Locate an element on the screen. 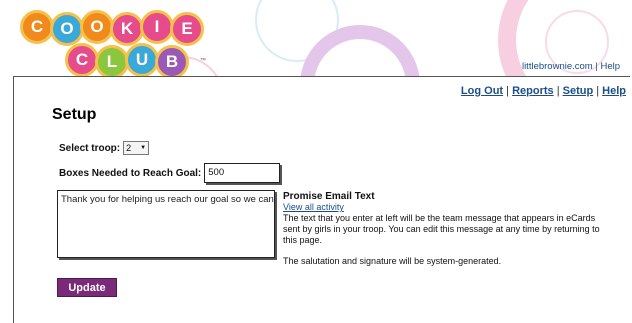 The image size is (632, 323). troop-row: Select troop: 2 ▼ is located at coordinates (104, 148).